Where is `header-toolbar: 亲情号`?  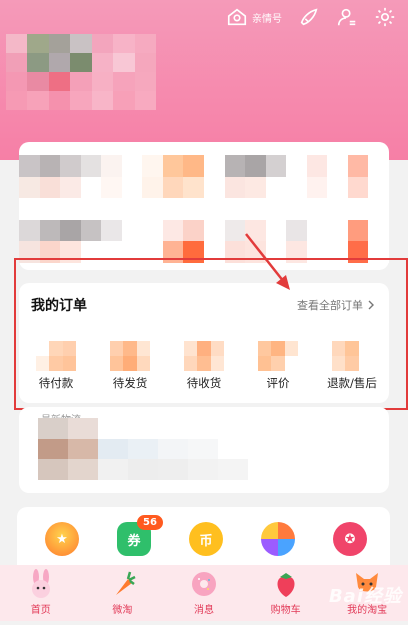
header-toolbar: 亲情号 is located at coordinates (311, 17).